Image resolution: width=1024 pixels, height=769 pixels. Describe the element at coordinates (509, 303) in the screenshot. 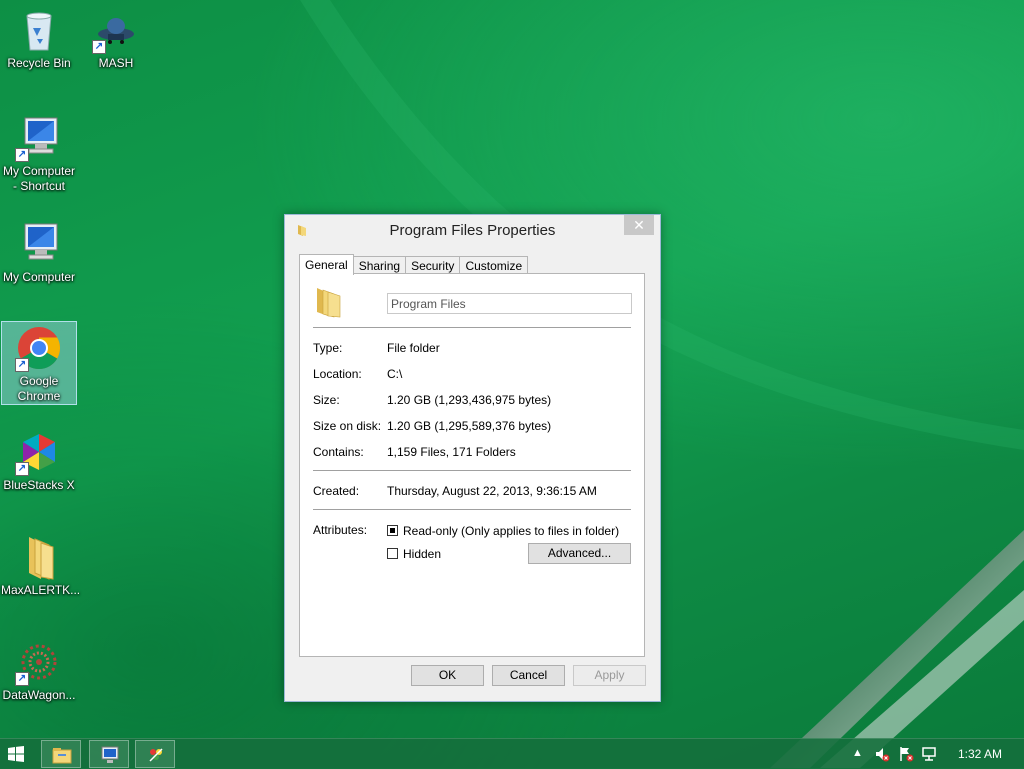

I see `folder-name-input` at that location.